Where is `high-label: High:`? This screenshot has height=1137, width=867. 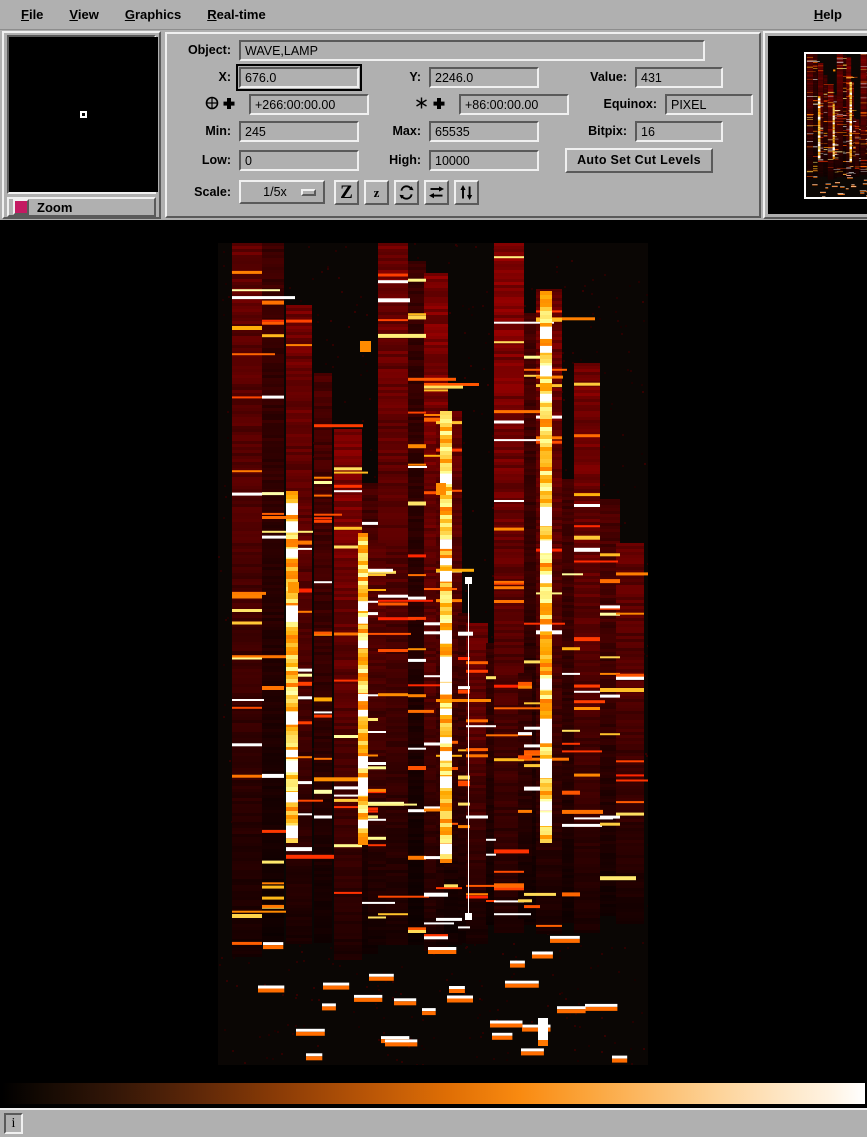 high-label: High: is located at coordinates (405, 160).